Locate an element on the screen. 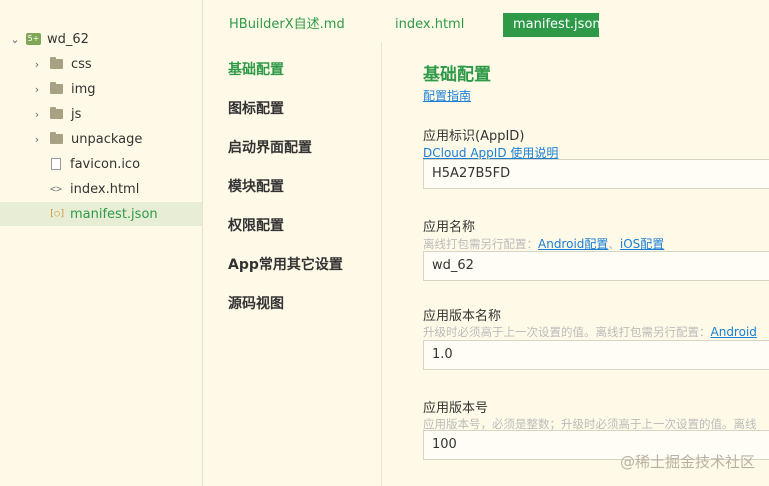  appid-field: H5A27B5FD is located at coordinates (596, 174).